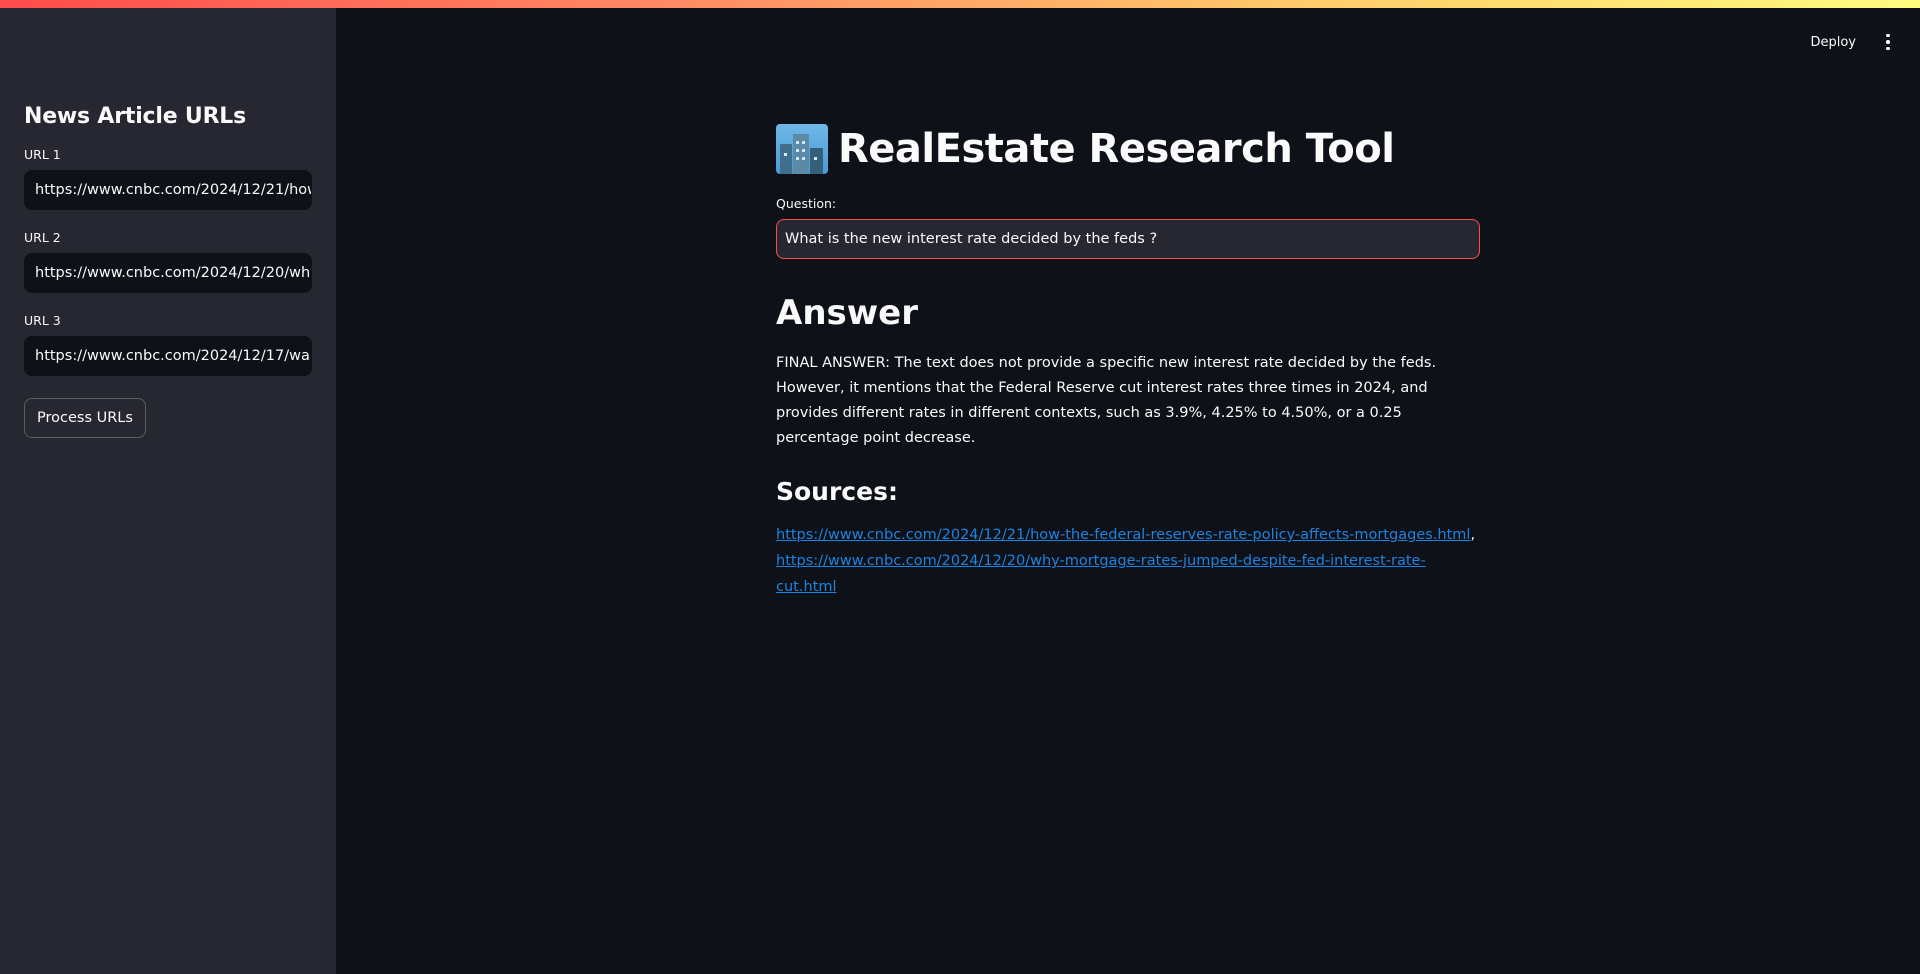  I want to click on vertical-ellipsis-icon, so click(1888, 42).